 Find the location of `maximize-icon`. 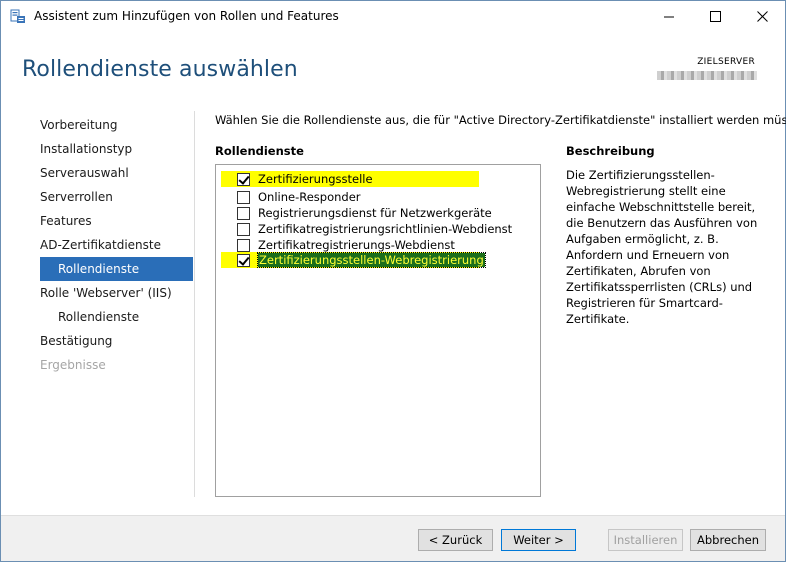

maximize-icon is located at coordinates (715, 16).